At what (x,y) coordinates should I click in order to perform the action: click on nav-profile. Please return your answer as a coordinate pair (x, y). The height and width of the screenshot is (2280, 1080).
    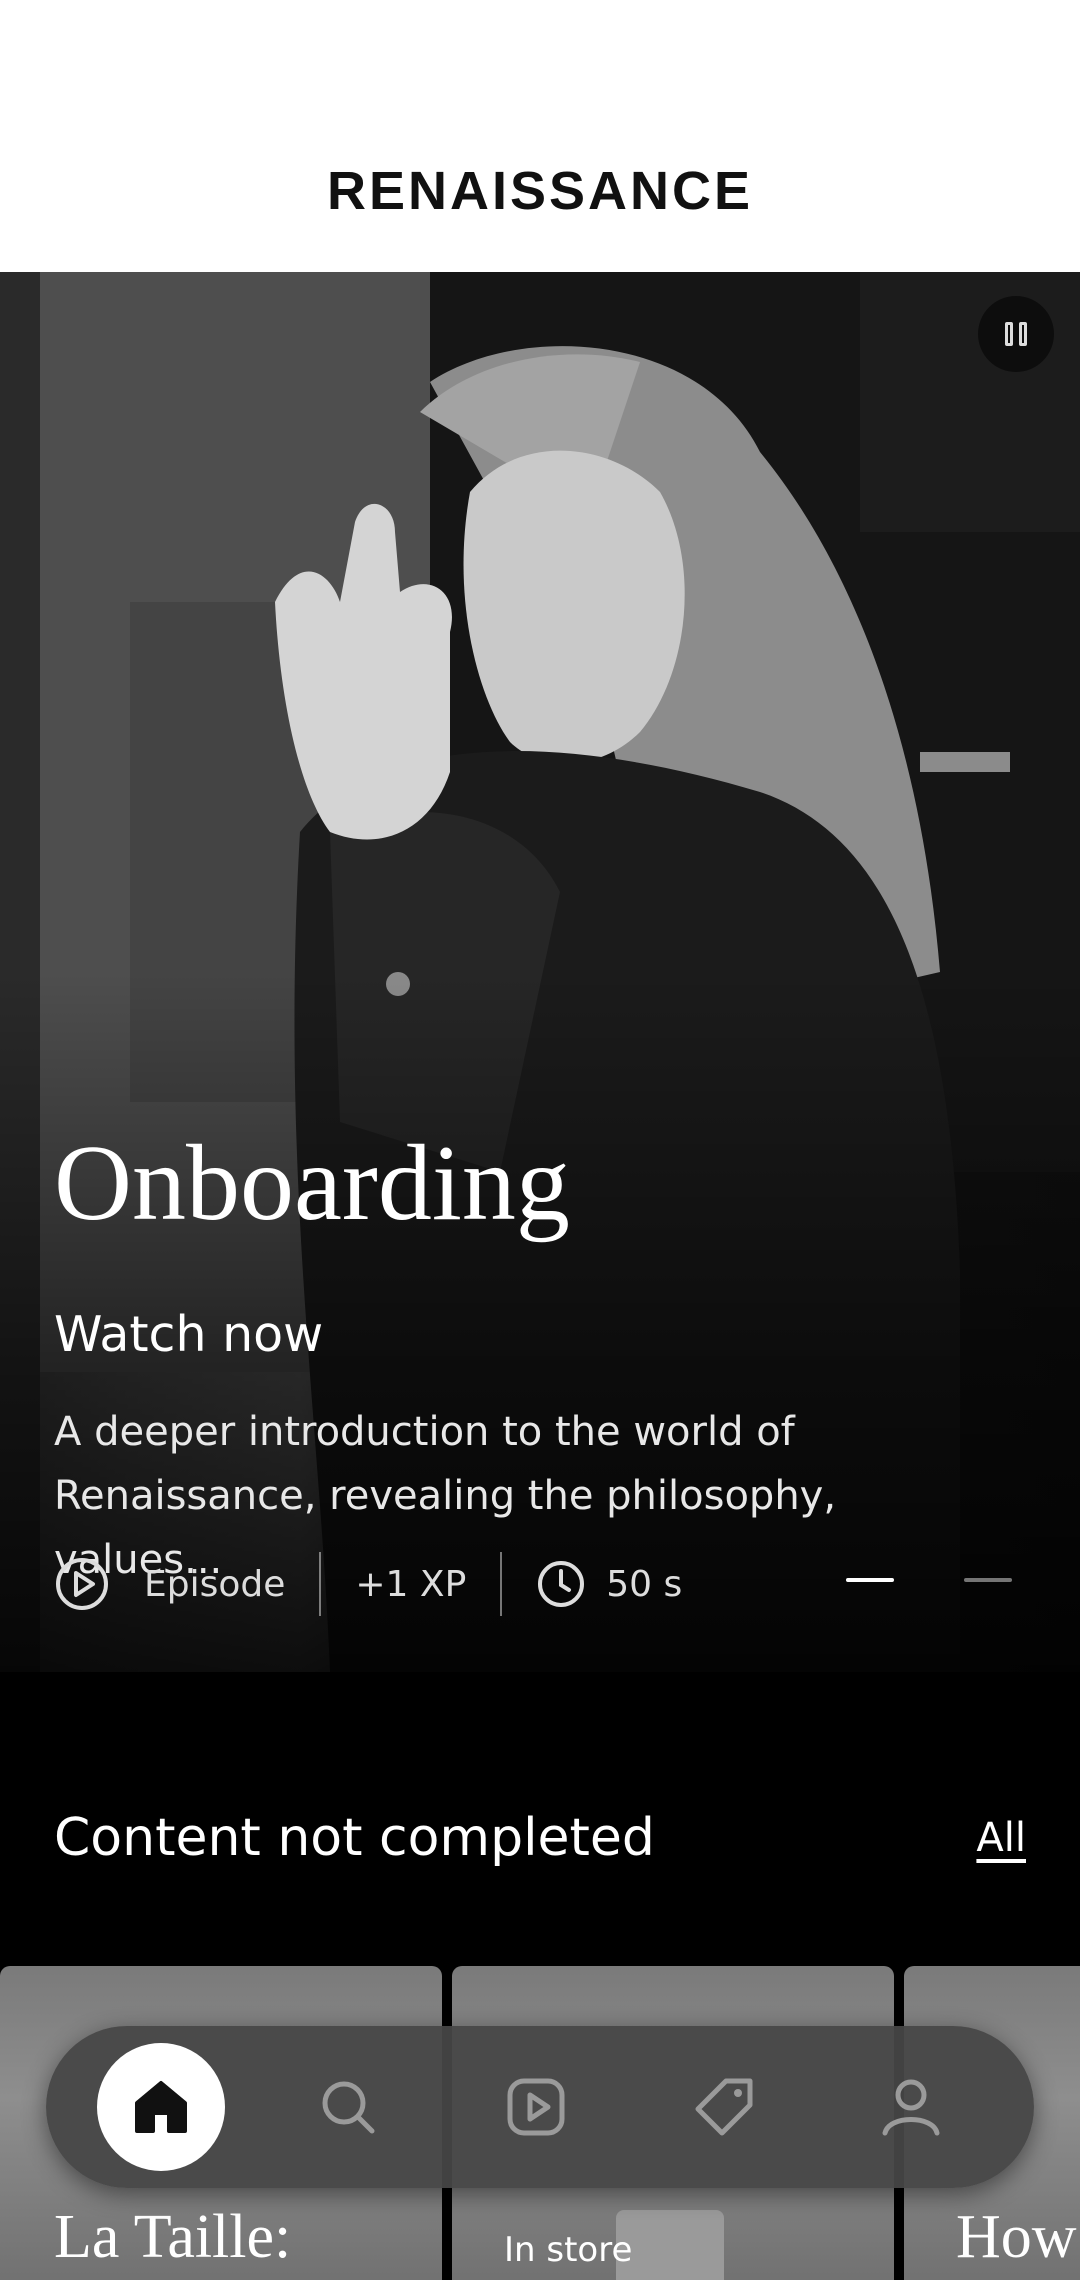
    Looking at the image, I should click on (911, 2107).